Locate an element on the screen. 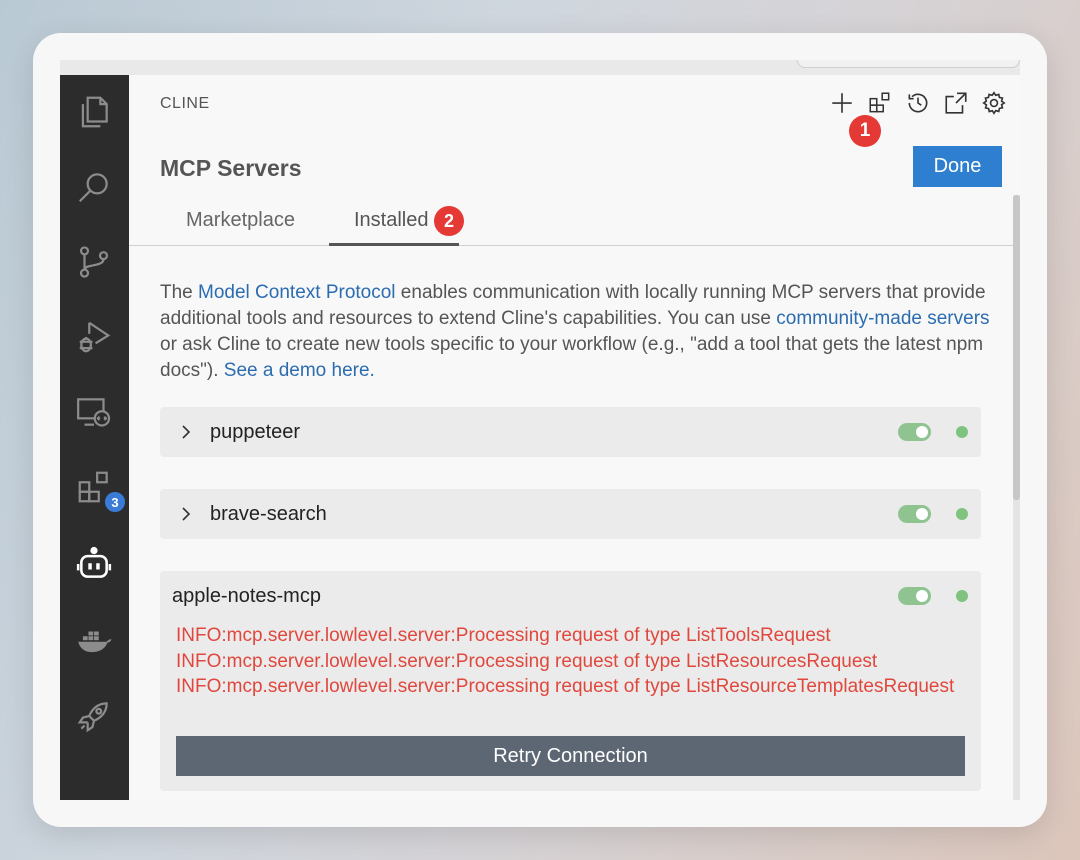  server-card-puppeteer: puppeteer is located at coordinates (570, 432).